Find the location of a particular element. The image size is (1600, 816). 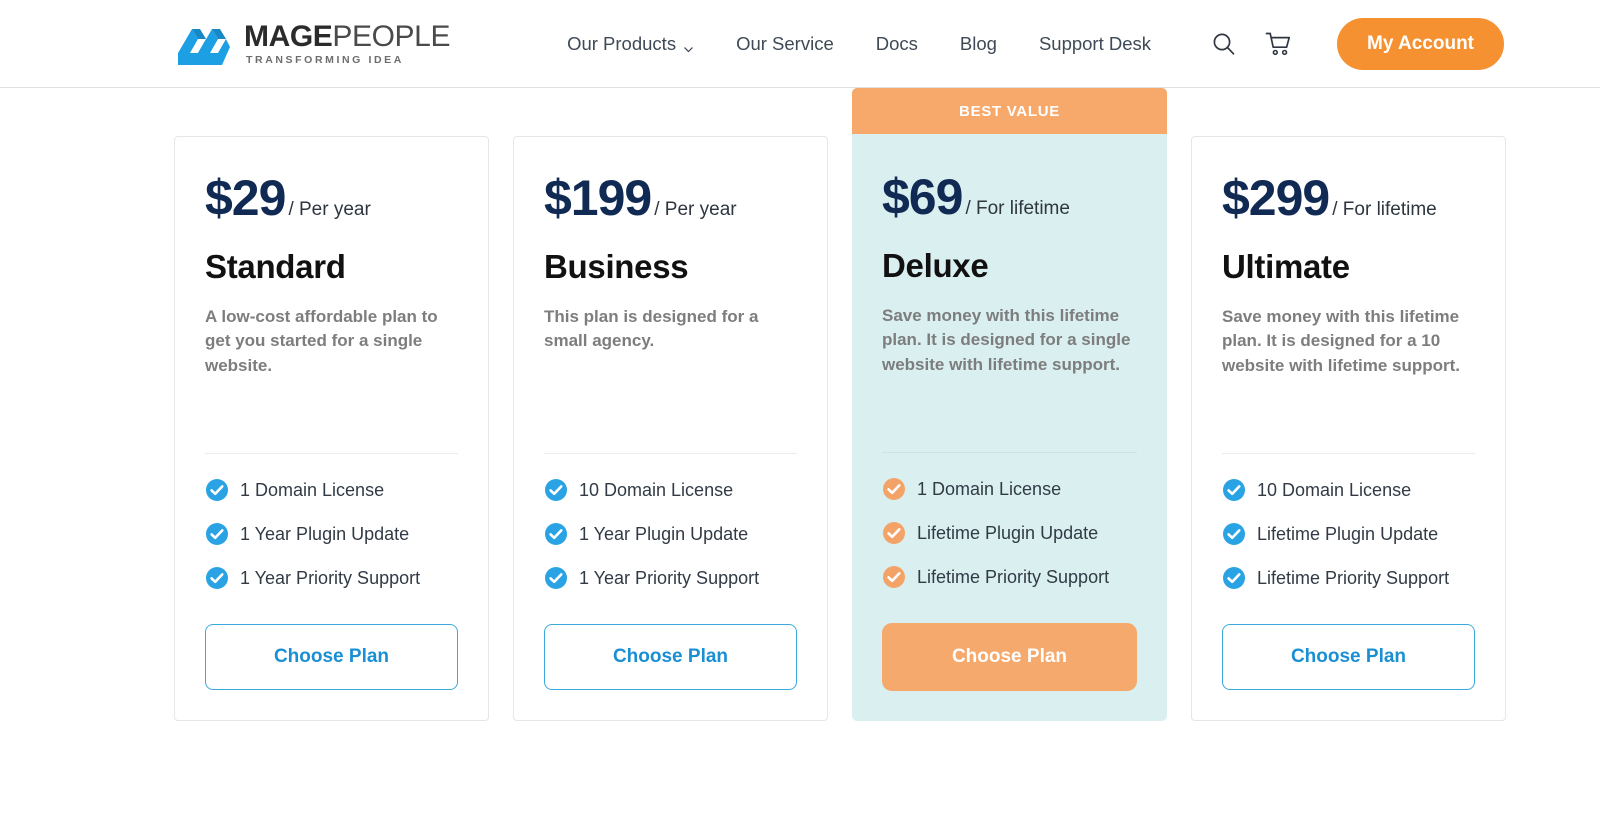

logo-word-people: PEOPLE is located at coordinates (391, 36).